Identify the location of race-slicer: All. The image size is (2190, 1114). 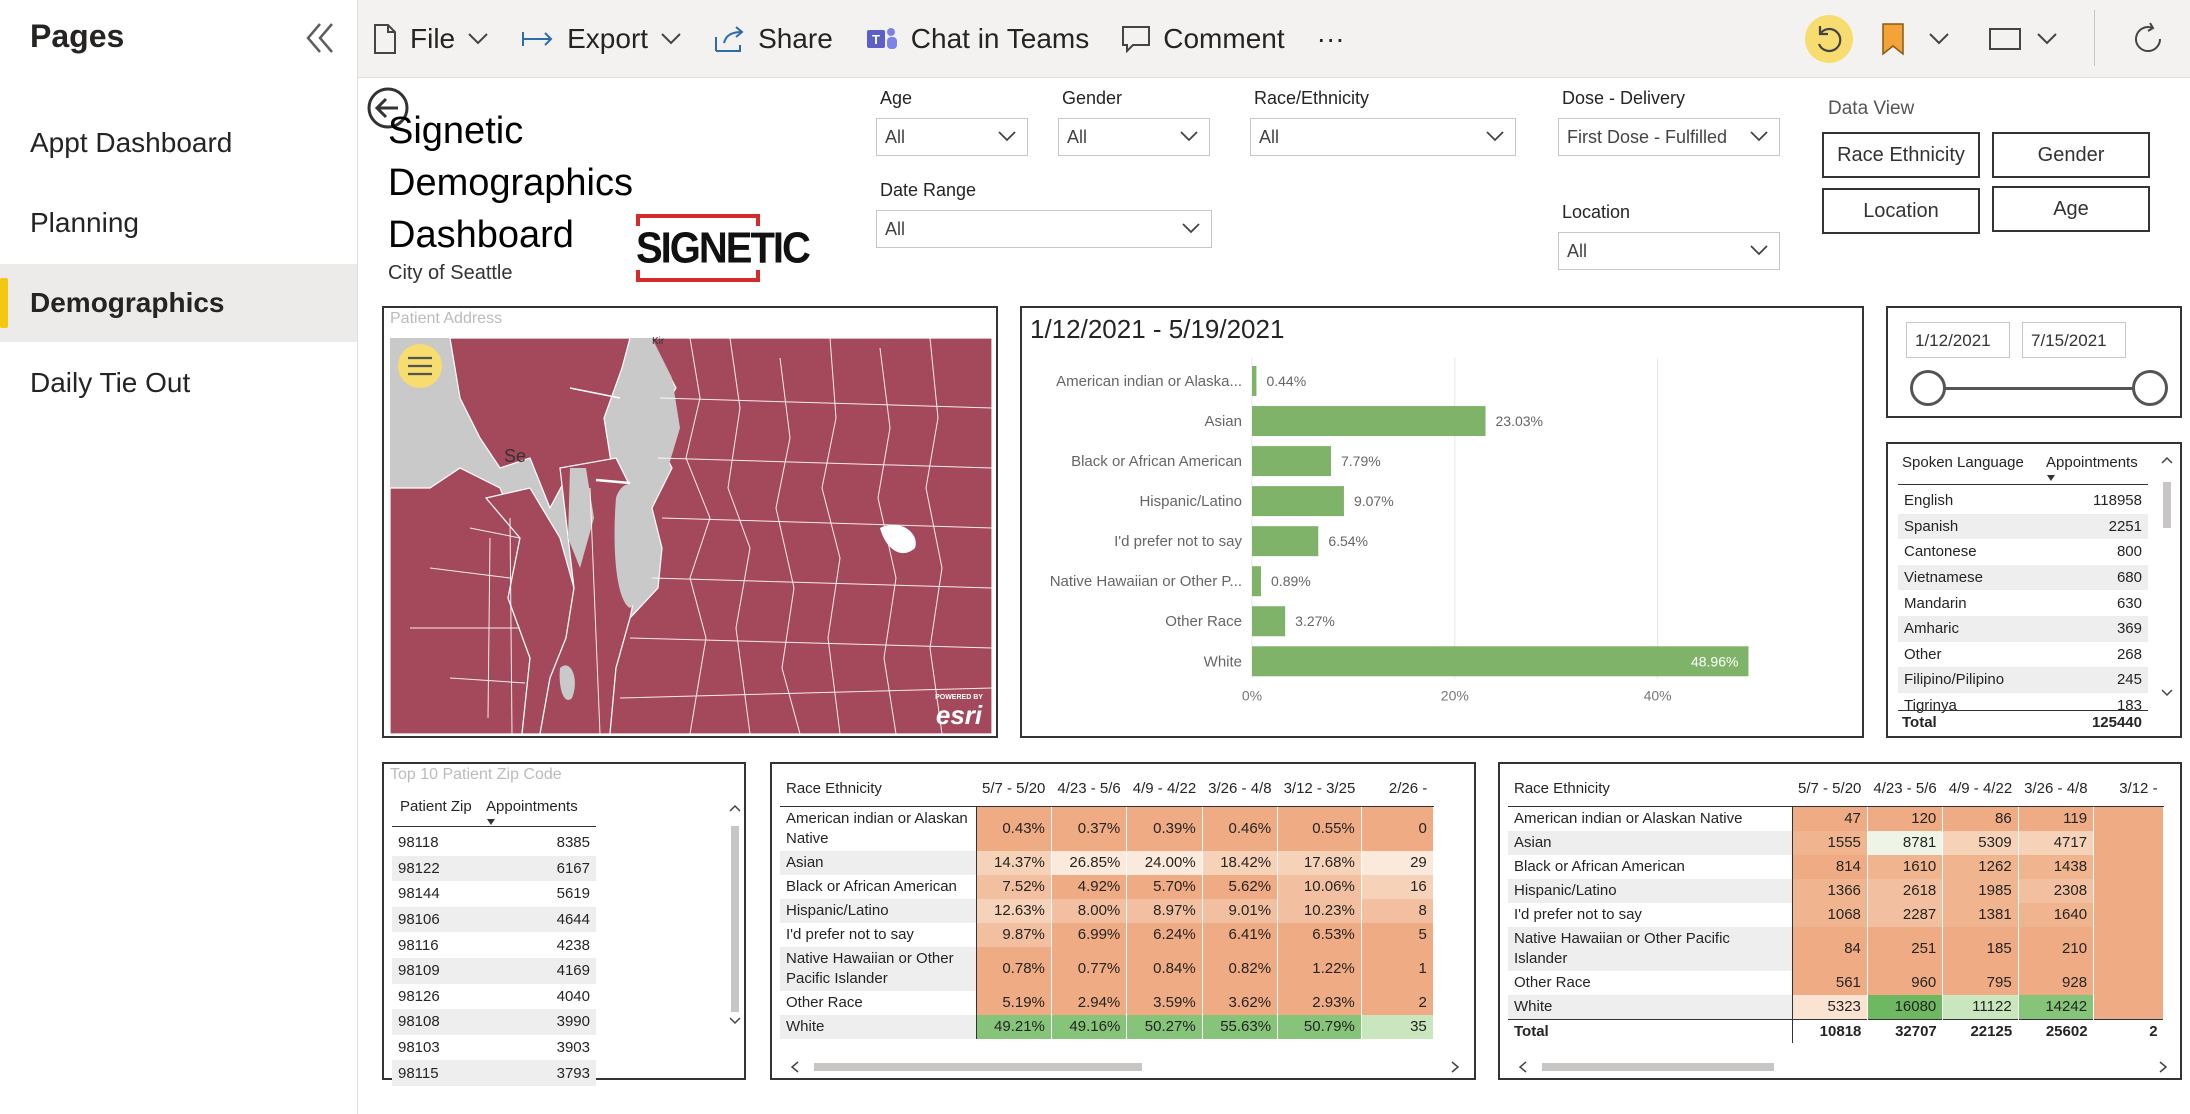
(1383, 137).